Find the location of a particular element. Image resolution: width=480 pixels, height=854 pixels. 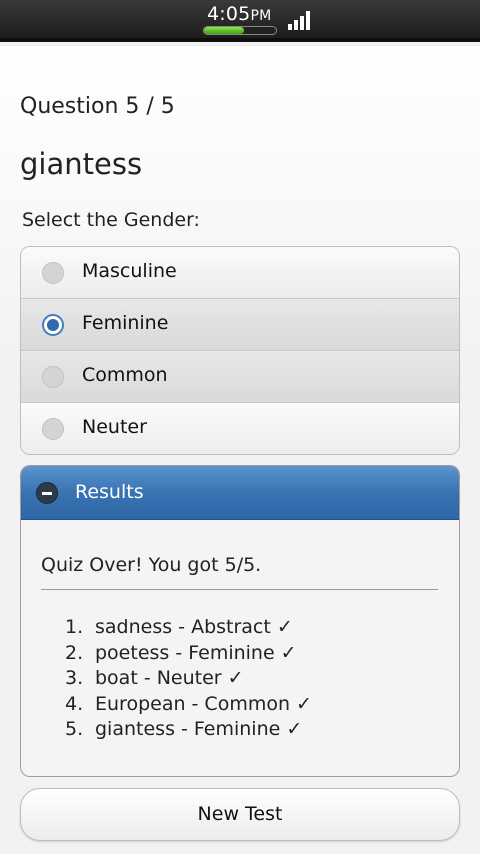

radio-selected-icon is located at coordinates (53, 325).